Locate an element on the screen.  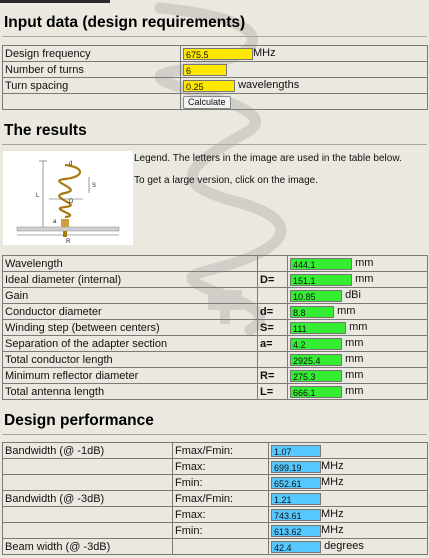
top-strip is located at coordinates (214, 3).